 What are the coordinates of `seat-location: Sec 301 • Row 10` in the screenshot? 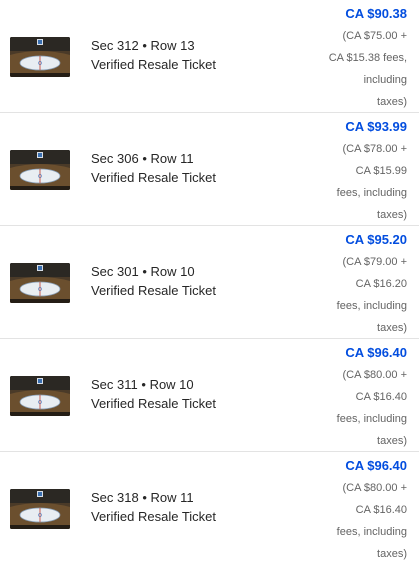 It's located at (143, 271).